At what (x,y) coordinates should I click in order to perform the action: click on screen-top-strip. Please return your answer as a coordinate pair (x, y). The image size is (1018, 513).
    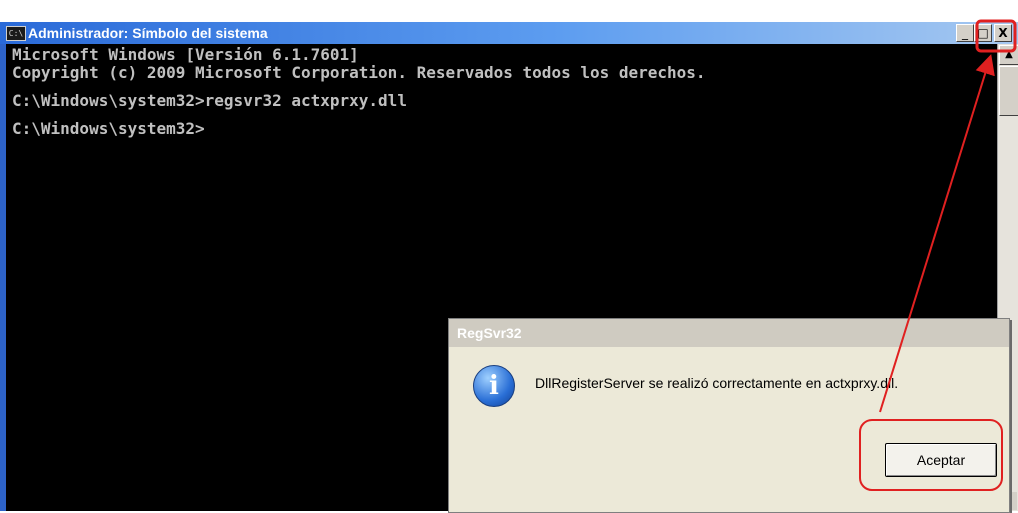
    Looking at the image, I should click on (509, 11).